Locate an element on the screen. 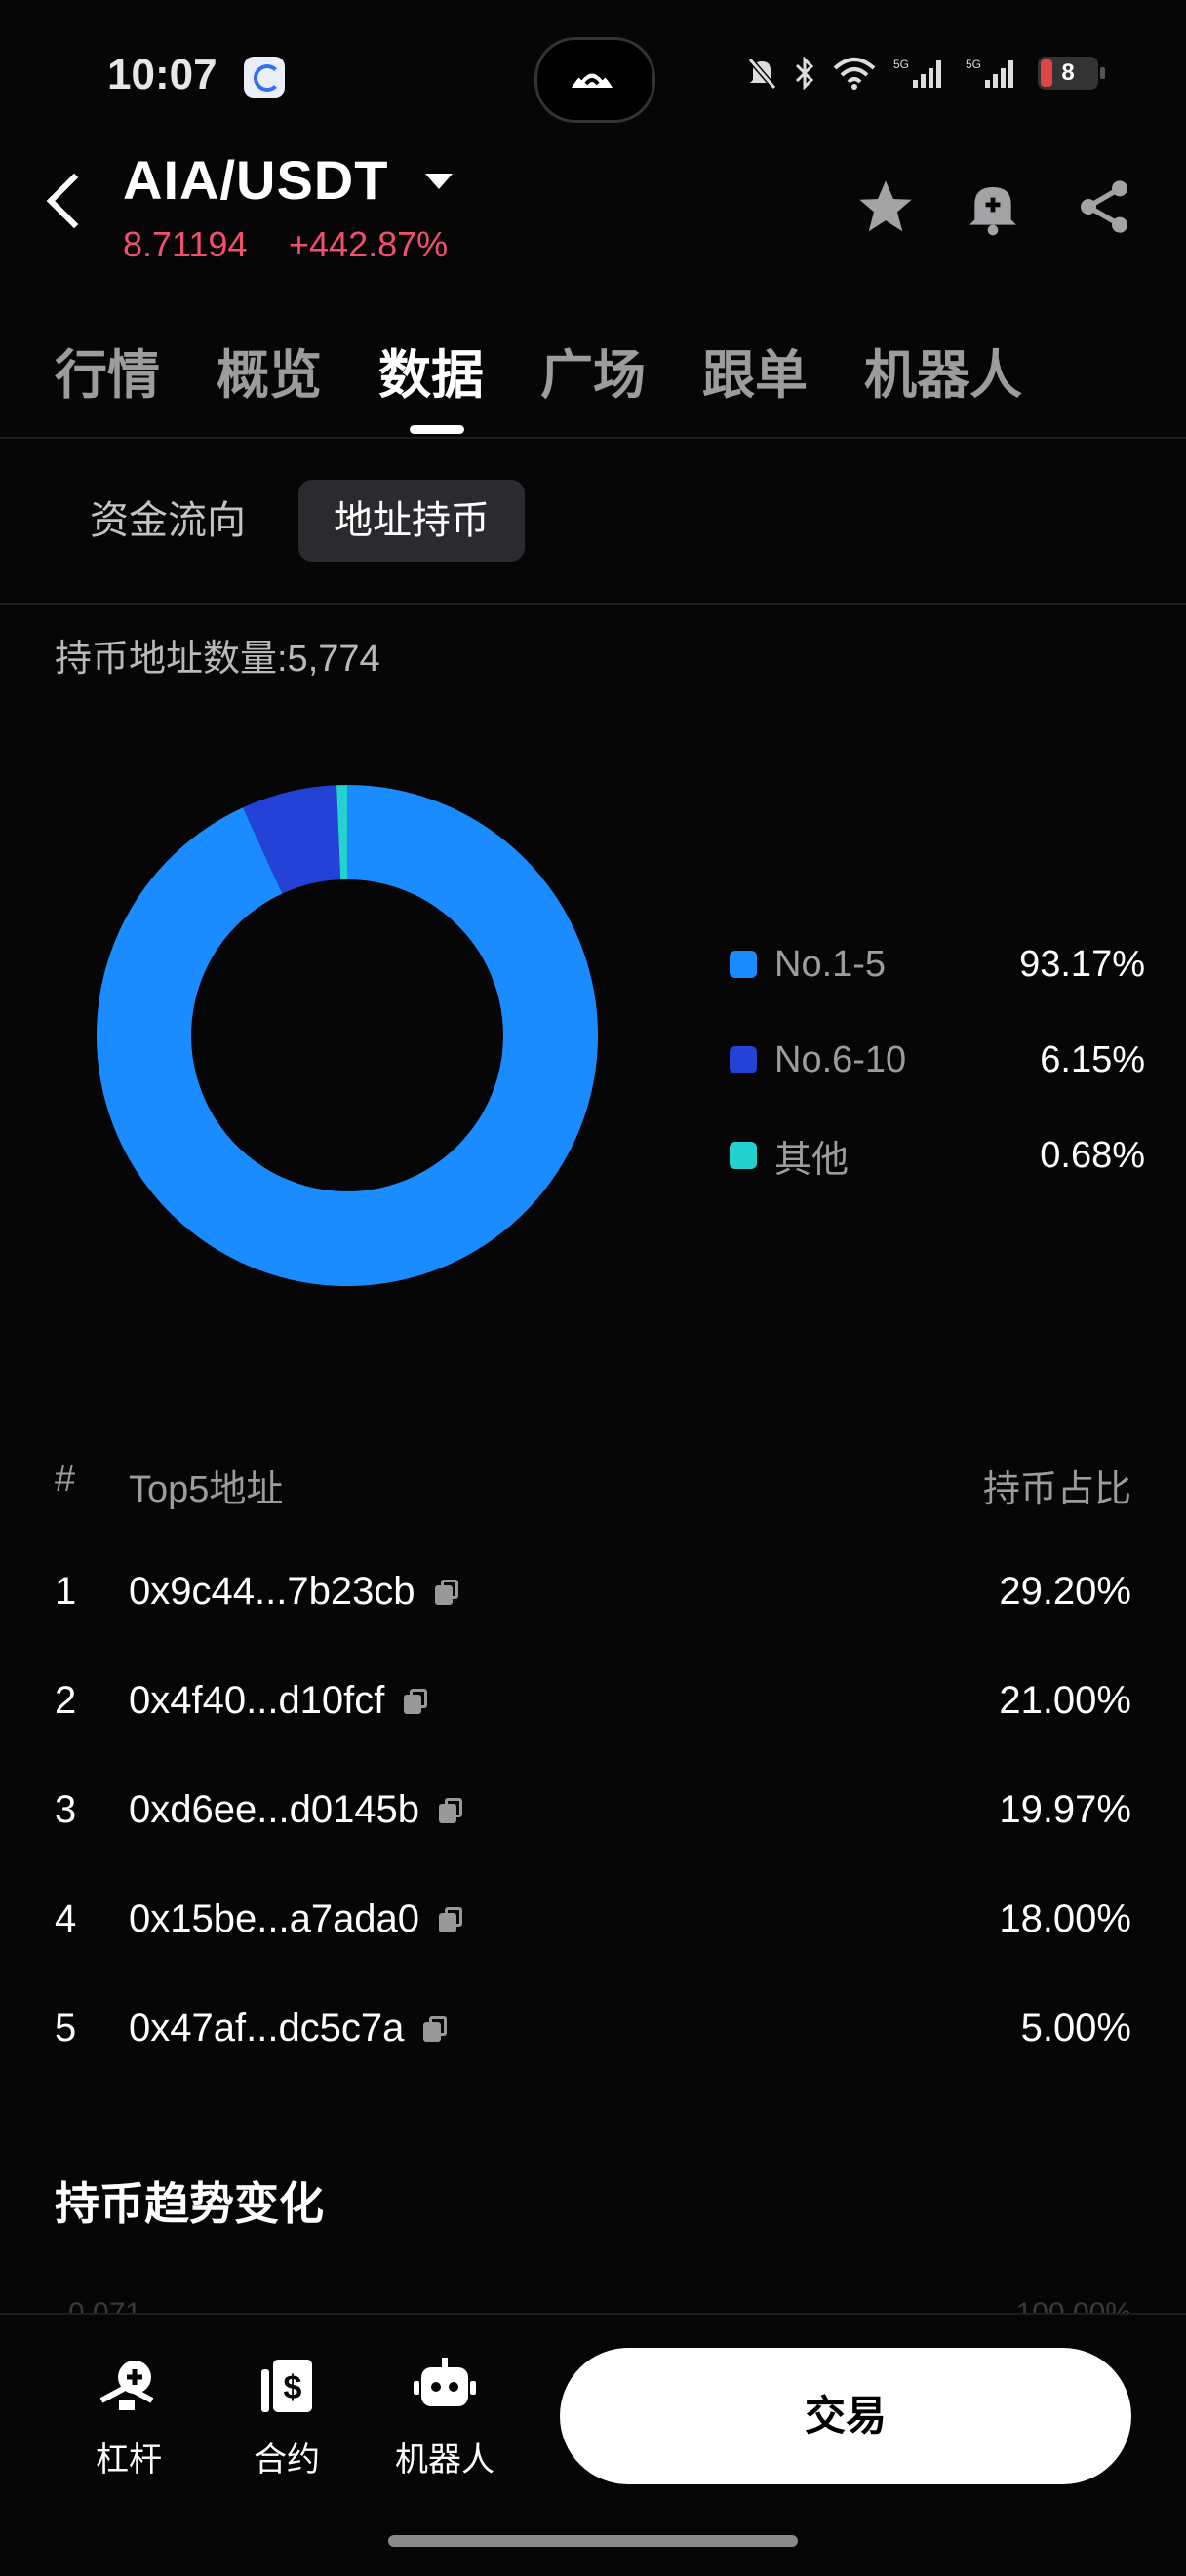  row-share: 18.00% is located at coordinates (1065, 1918).